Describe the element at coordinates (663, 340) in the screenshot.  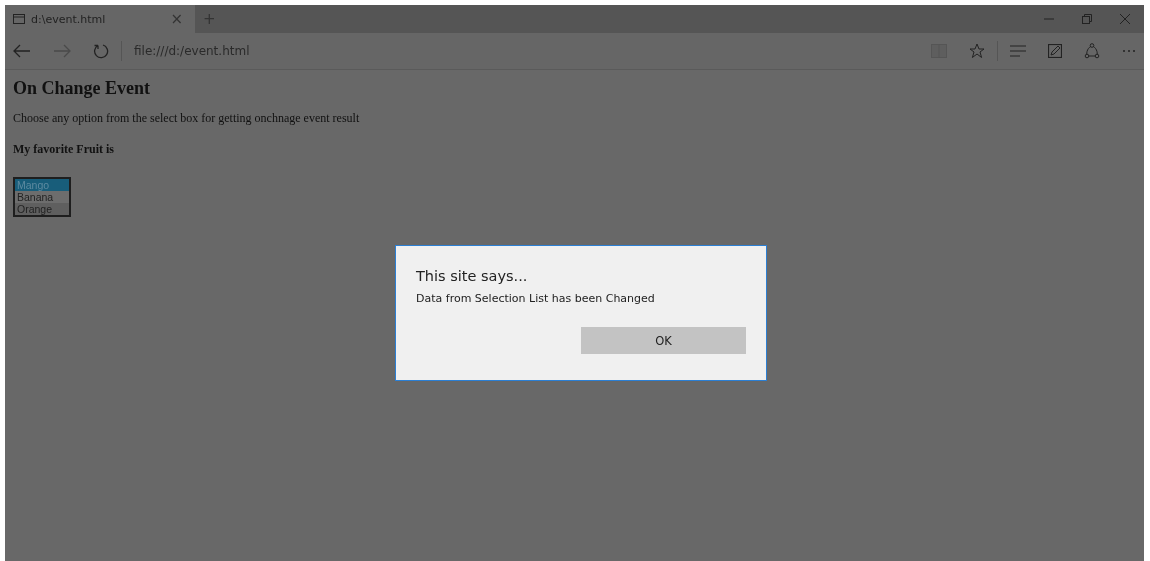
I see `ok-button: OK` at that location.